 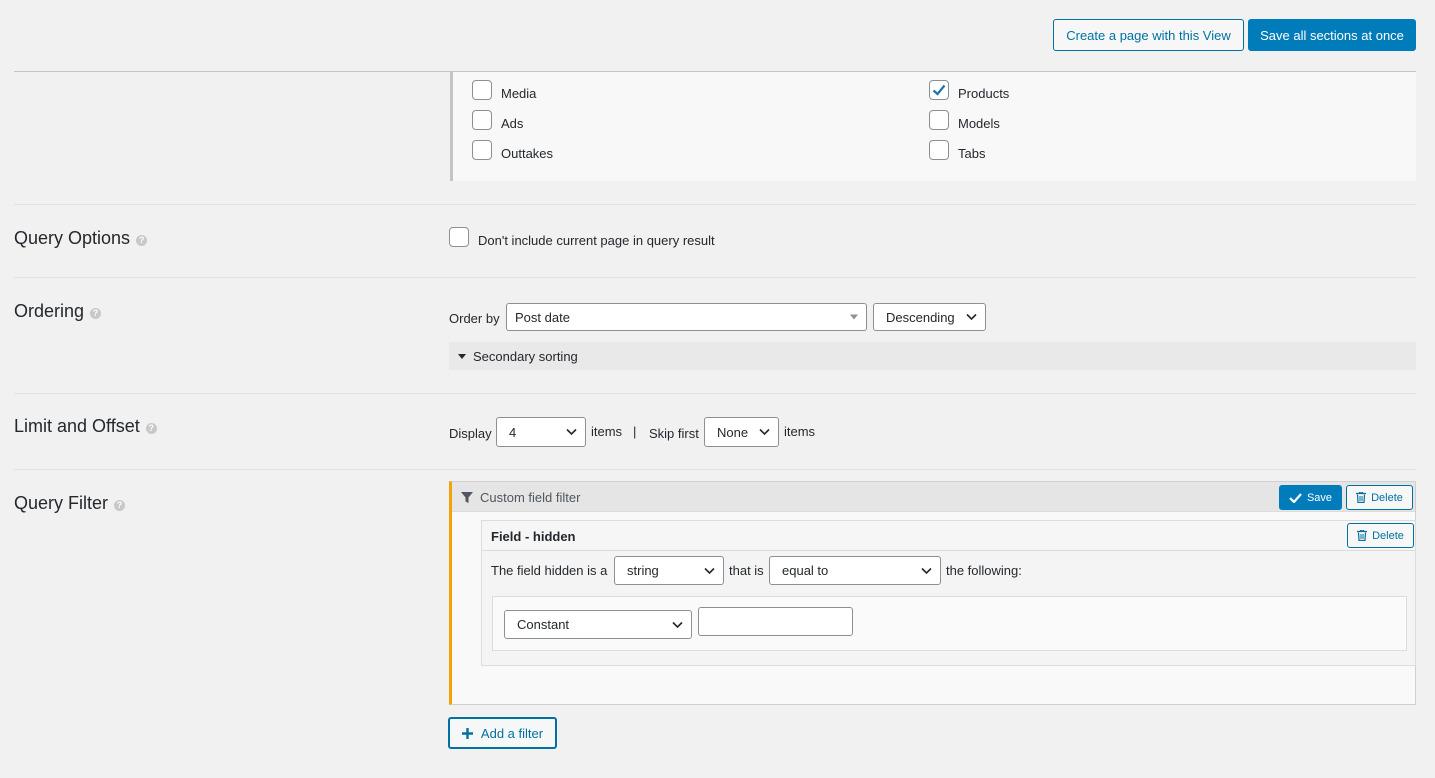 I want to click on filter-save-button: Save, so click(x=1310, y=497).